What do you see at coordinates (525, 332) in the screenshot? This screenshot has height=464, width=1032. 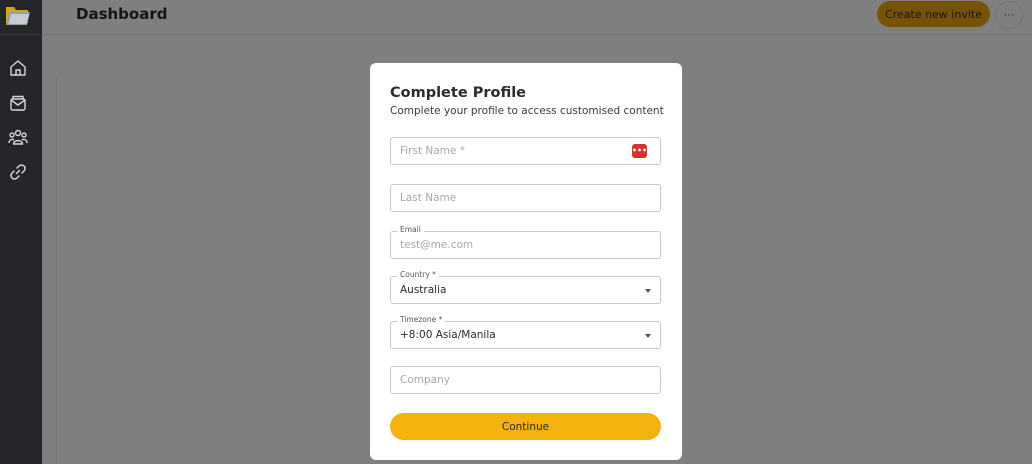 I see `timezone-select: Timezone * +8:00 Asia/Manila` at bounding box center [525, 332].